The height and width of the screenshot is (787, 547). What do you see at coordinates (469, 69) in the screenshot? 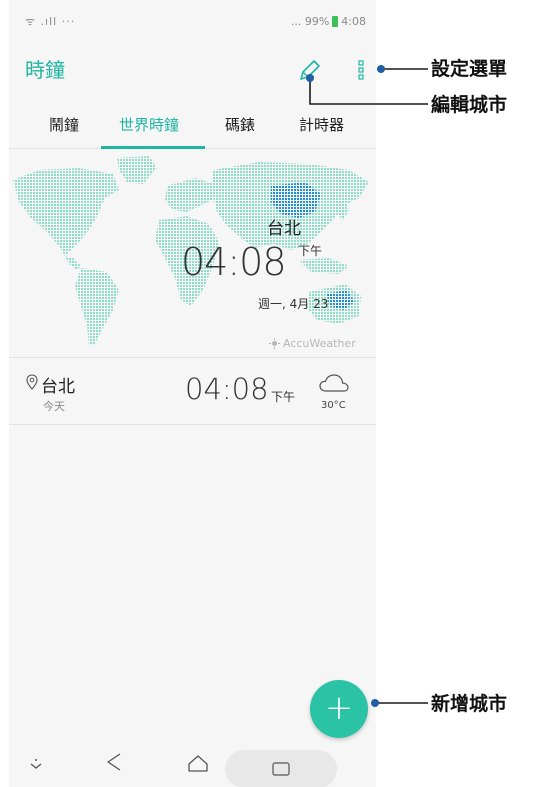
I see `callout-settings-menu: 設定選單` at bounding box center [469, 69].